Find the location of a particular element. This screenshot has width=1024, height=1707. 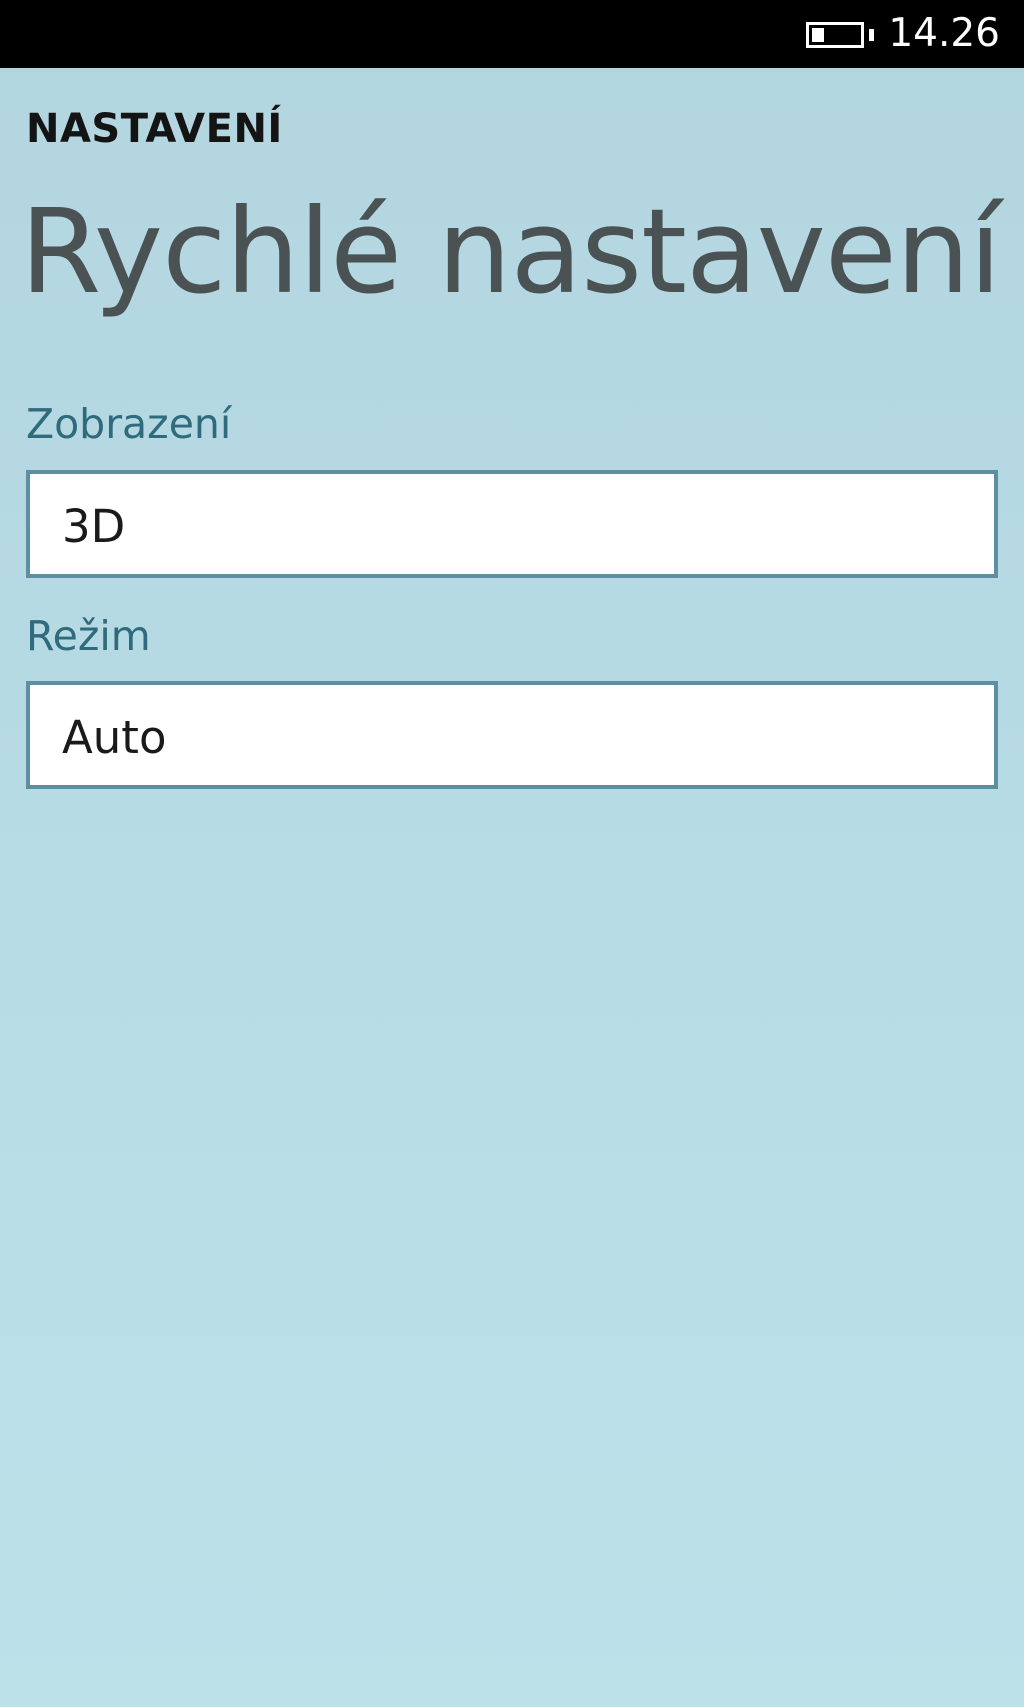

page-title: Rychlé nastavení is located at coordinates (511, 251).